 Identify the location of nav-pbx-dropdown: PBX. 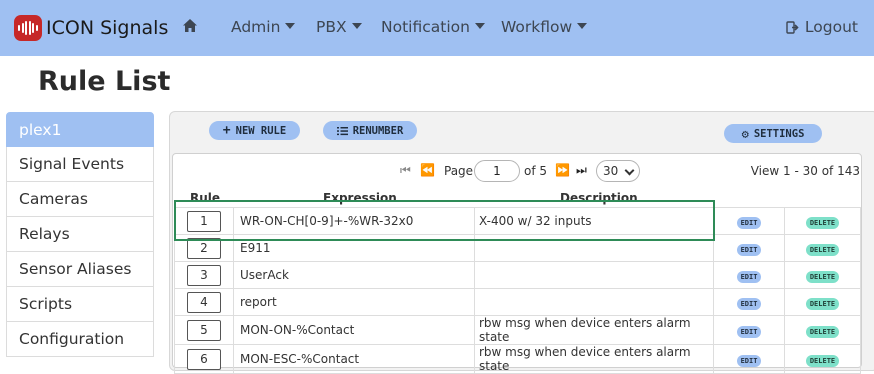
(339, 27).